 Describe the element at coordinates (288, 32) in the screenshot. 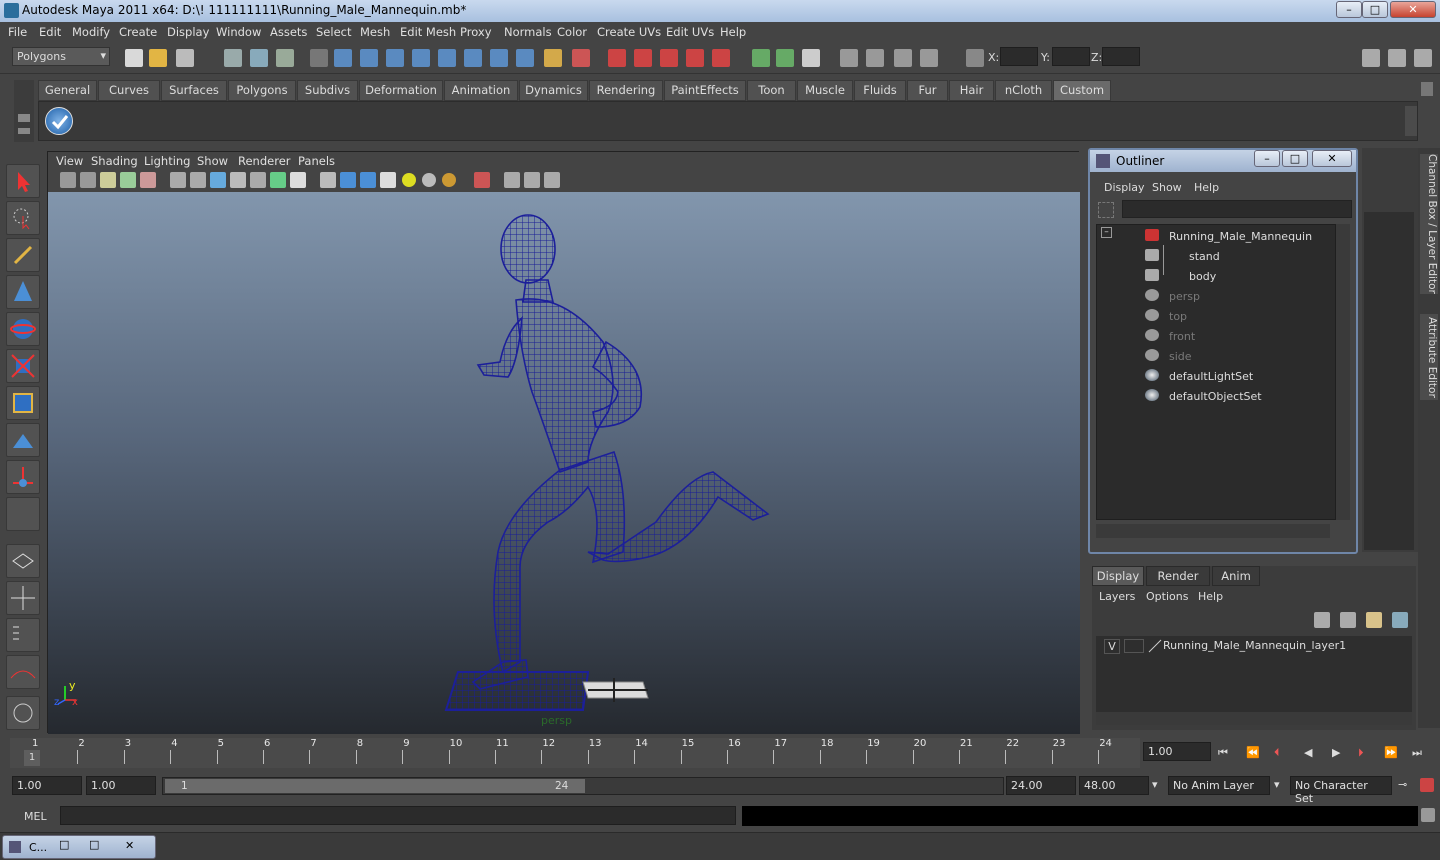

I see `menu-assets: Assets` at that location.